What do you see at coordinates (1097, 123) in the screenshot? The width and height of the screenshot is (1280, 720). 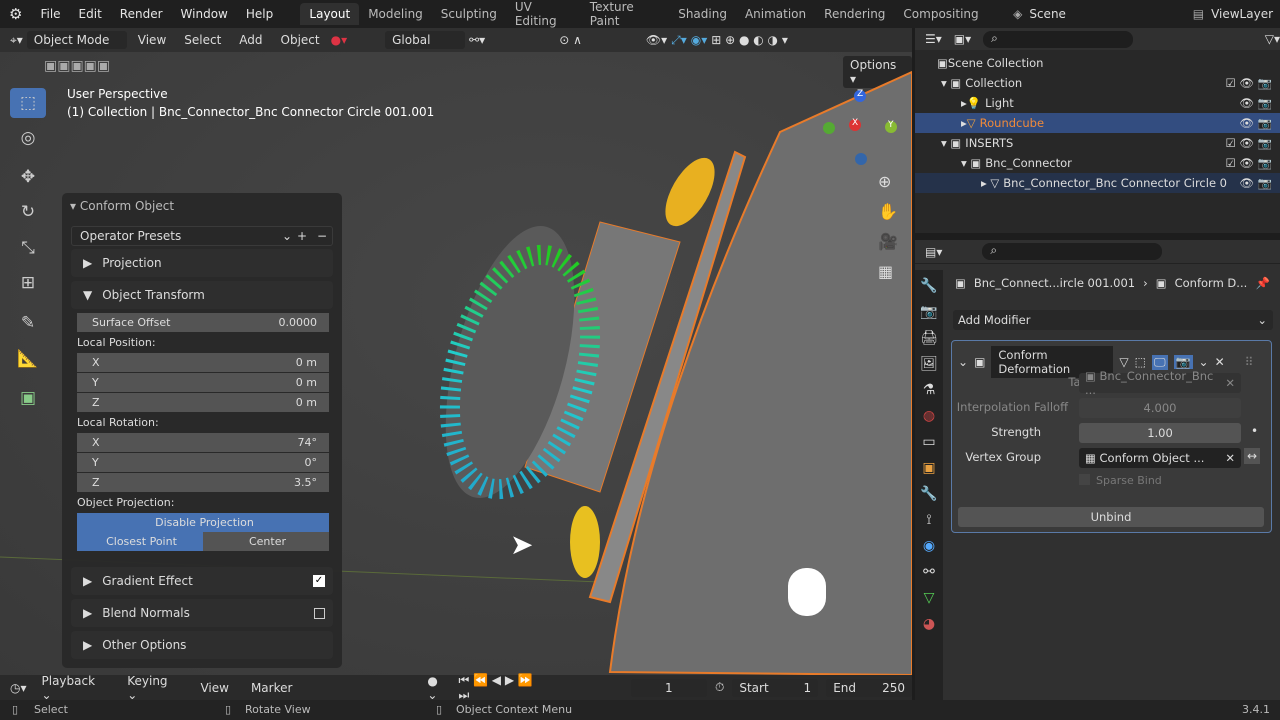 I see `outliner-row-roundcube: ▸ ▽ Roundcube 👁 📷` at bounding box center [1097, 123].